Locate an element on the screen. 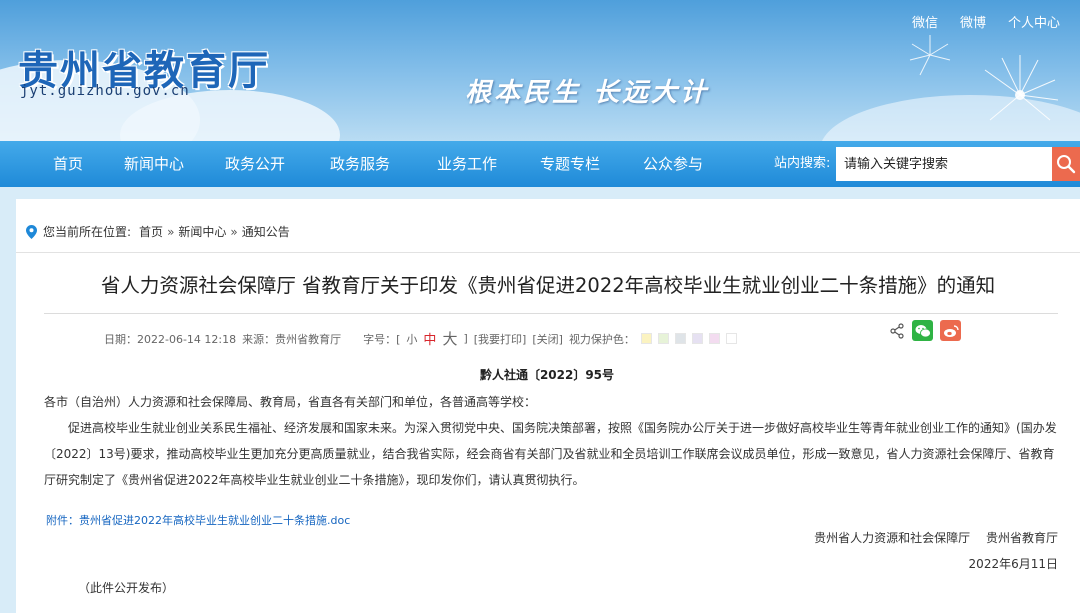  nav-item-news-center: 新闻中心 is located at coordinates (154, 164).